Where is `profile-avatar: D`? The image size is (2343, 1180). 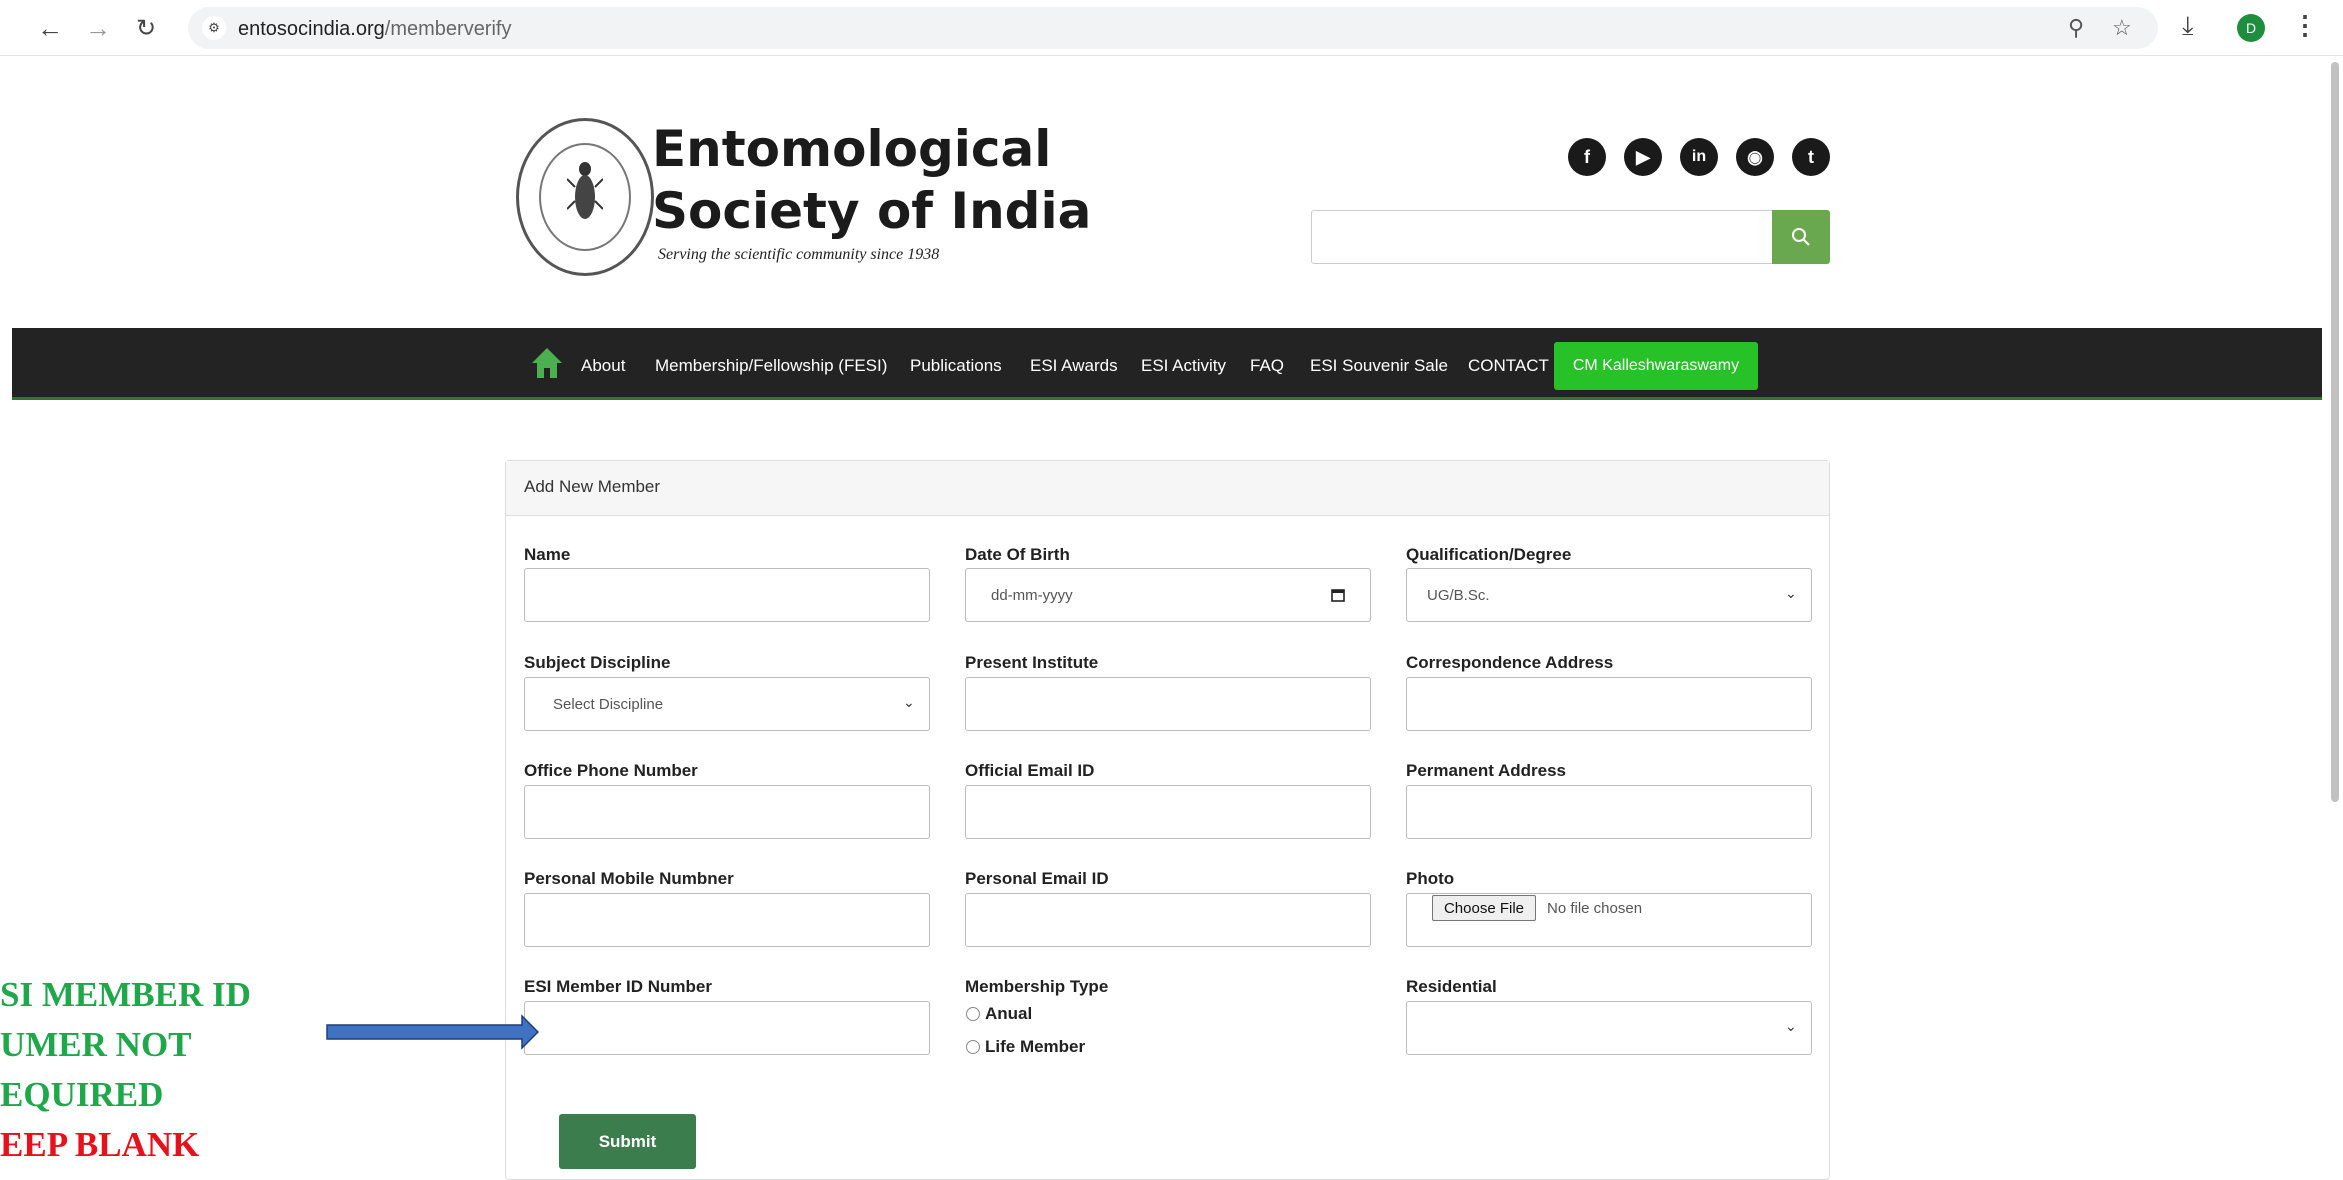
profile-avatar: D is located at coordinates (2251, 28).